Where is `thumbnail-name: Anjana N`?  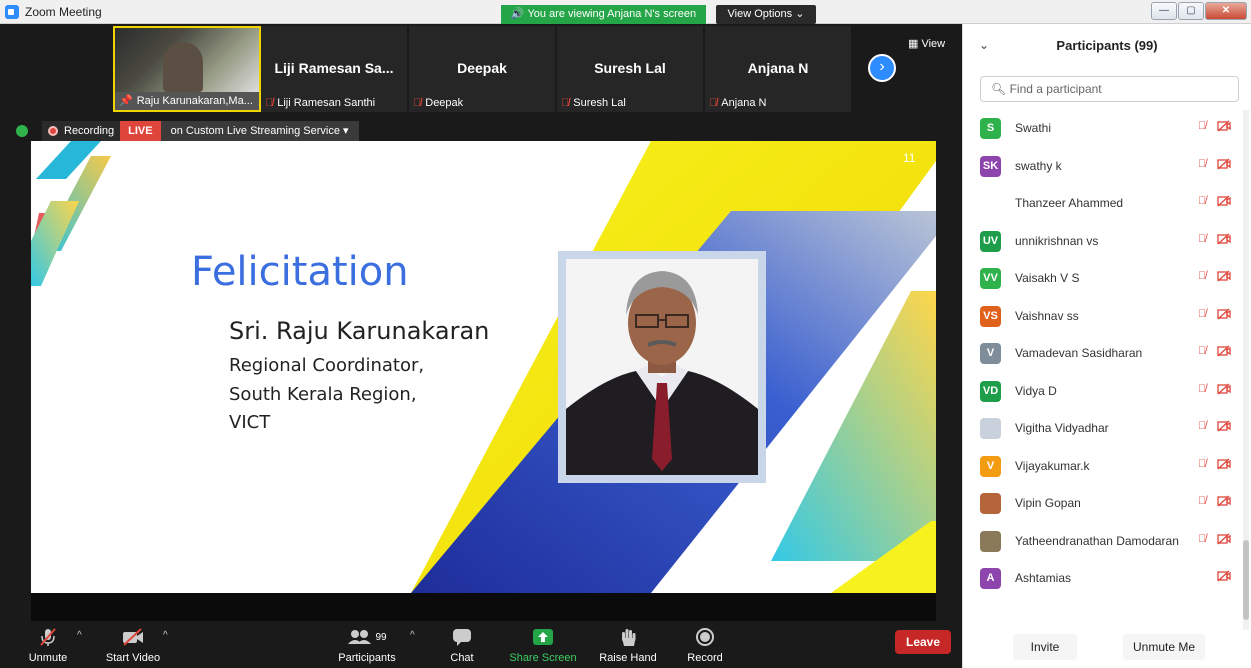
thumbnail-name: Anjana N is located at coordinates (744, 103).